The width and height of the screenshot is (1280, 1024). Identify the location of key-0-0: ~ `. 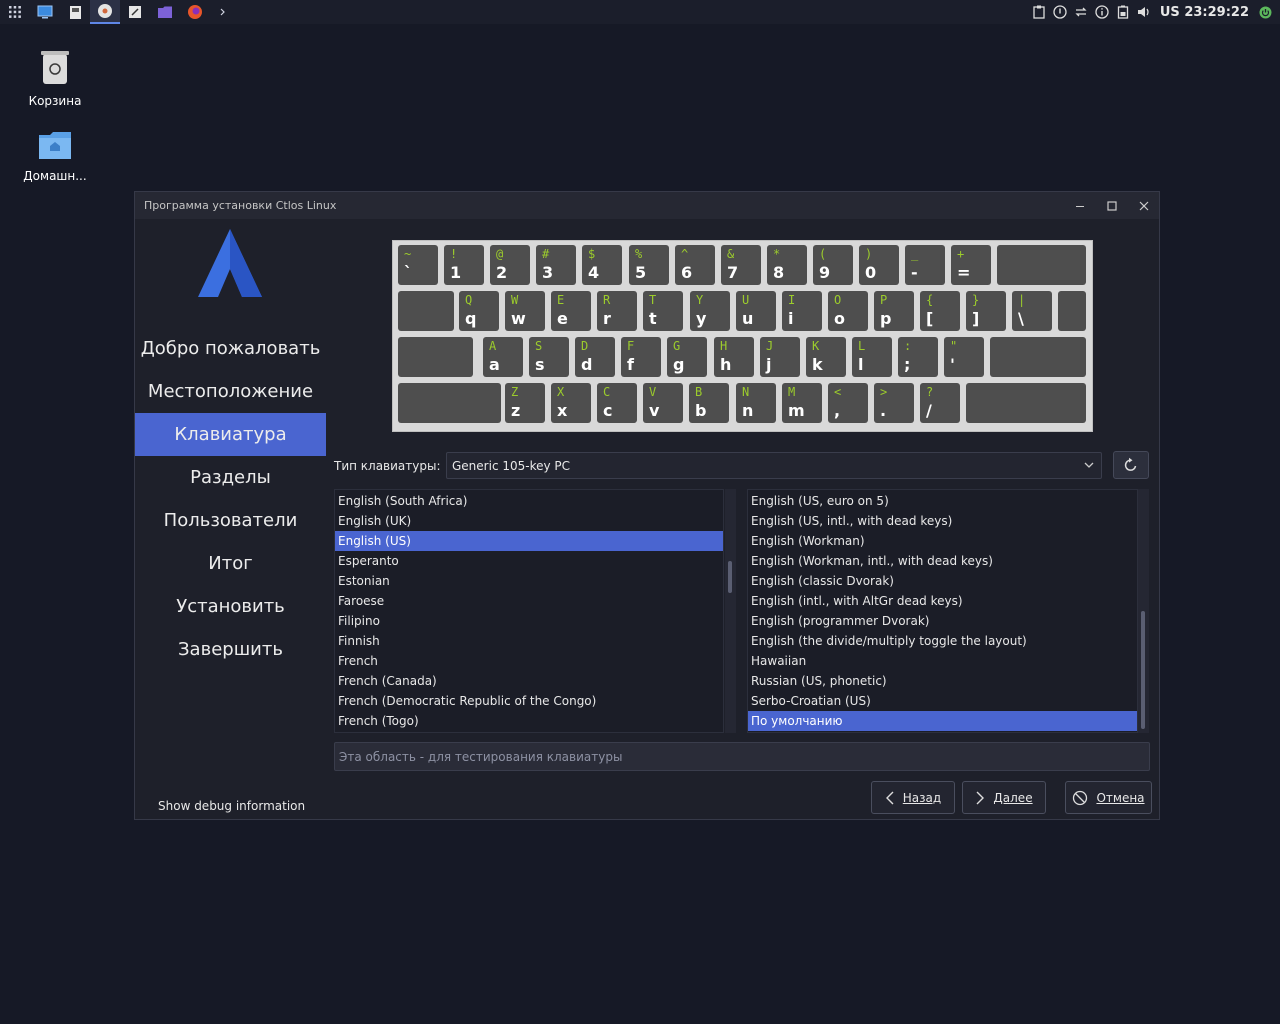
(418, 265).